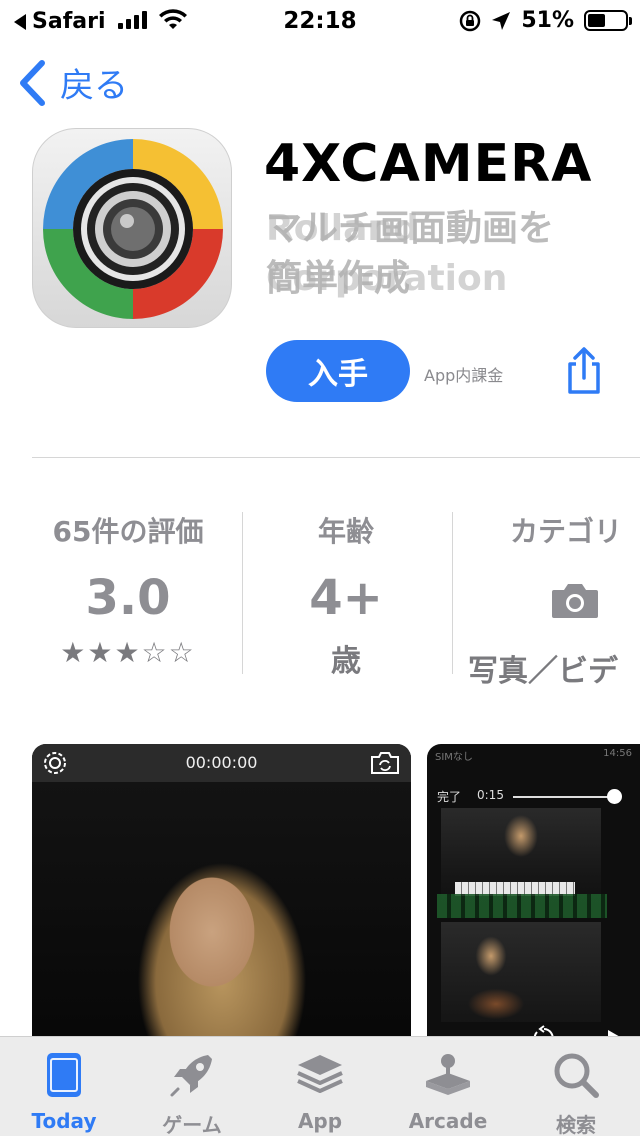 The height and width of the screenshot is (1136, 640). What do you see at coordinates (64, 1121) in the screenshot?
I see `tab-label: Today` at bounding box center [64, 1121].